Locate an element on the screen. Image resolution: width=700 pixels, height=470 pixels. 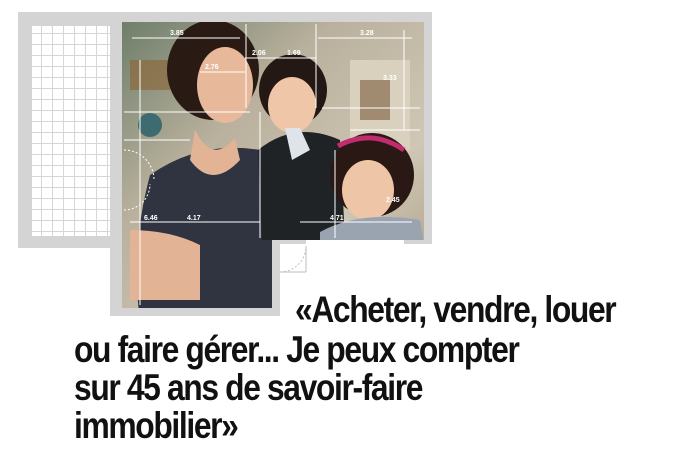
quote-line-3: sur 45 ans de savoir-faire is located at coordinates (248, 387).